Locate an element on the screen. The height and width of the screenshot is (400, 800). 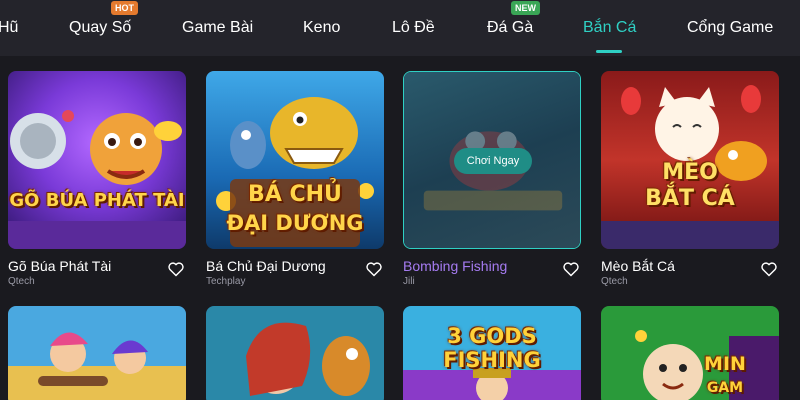
game-card-3-gods-fishing: 3 GODS FISHING is located at coordinates (492, 353).